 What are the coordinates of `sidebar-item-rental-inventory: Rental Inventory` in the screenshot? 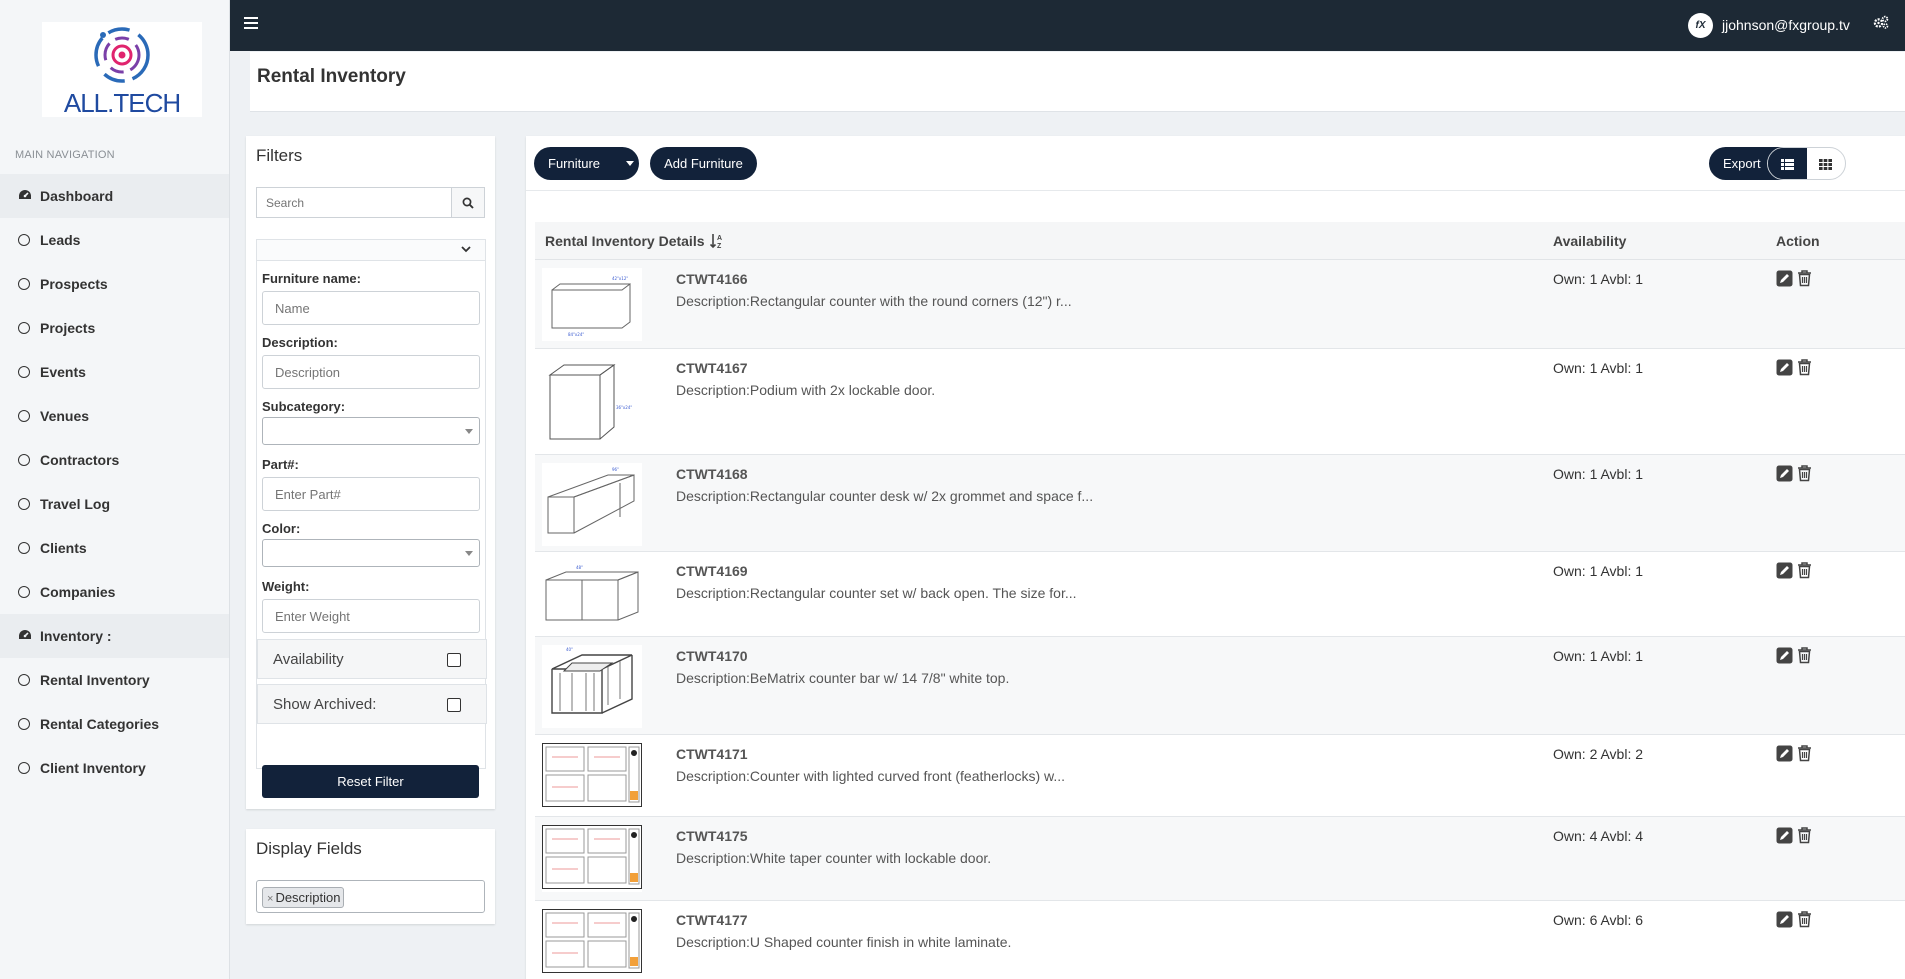 It's located at (114, 680).